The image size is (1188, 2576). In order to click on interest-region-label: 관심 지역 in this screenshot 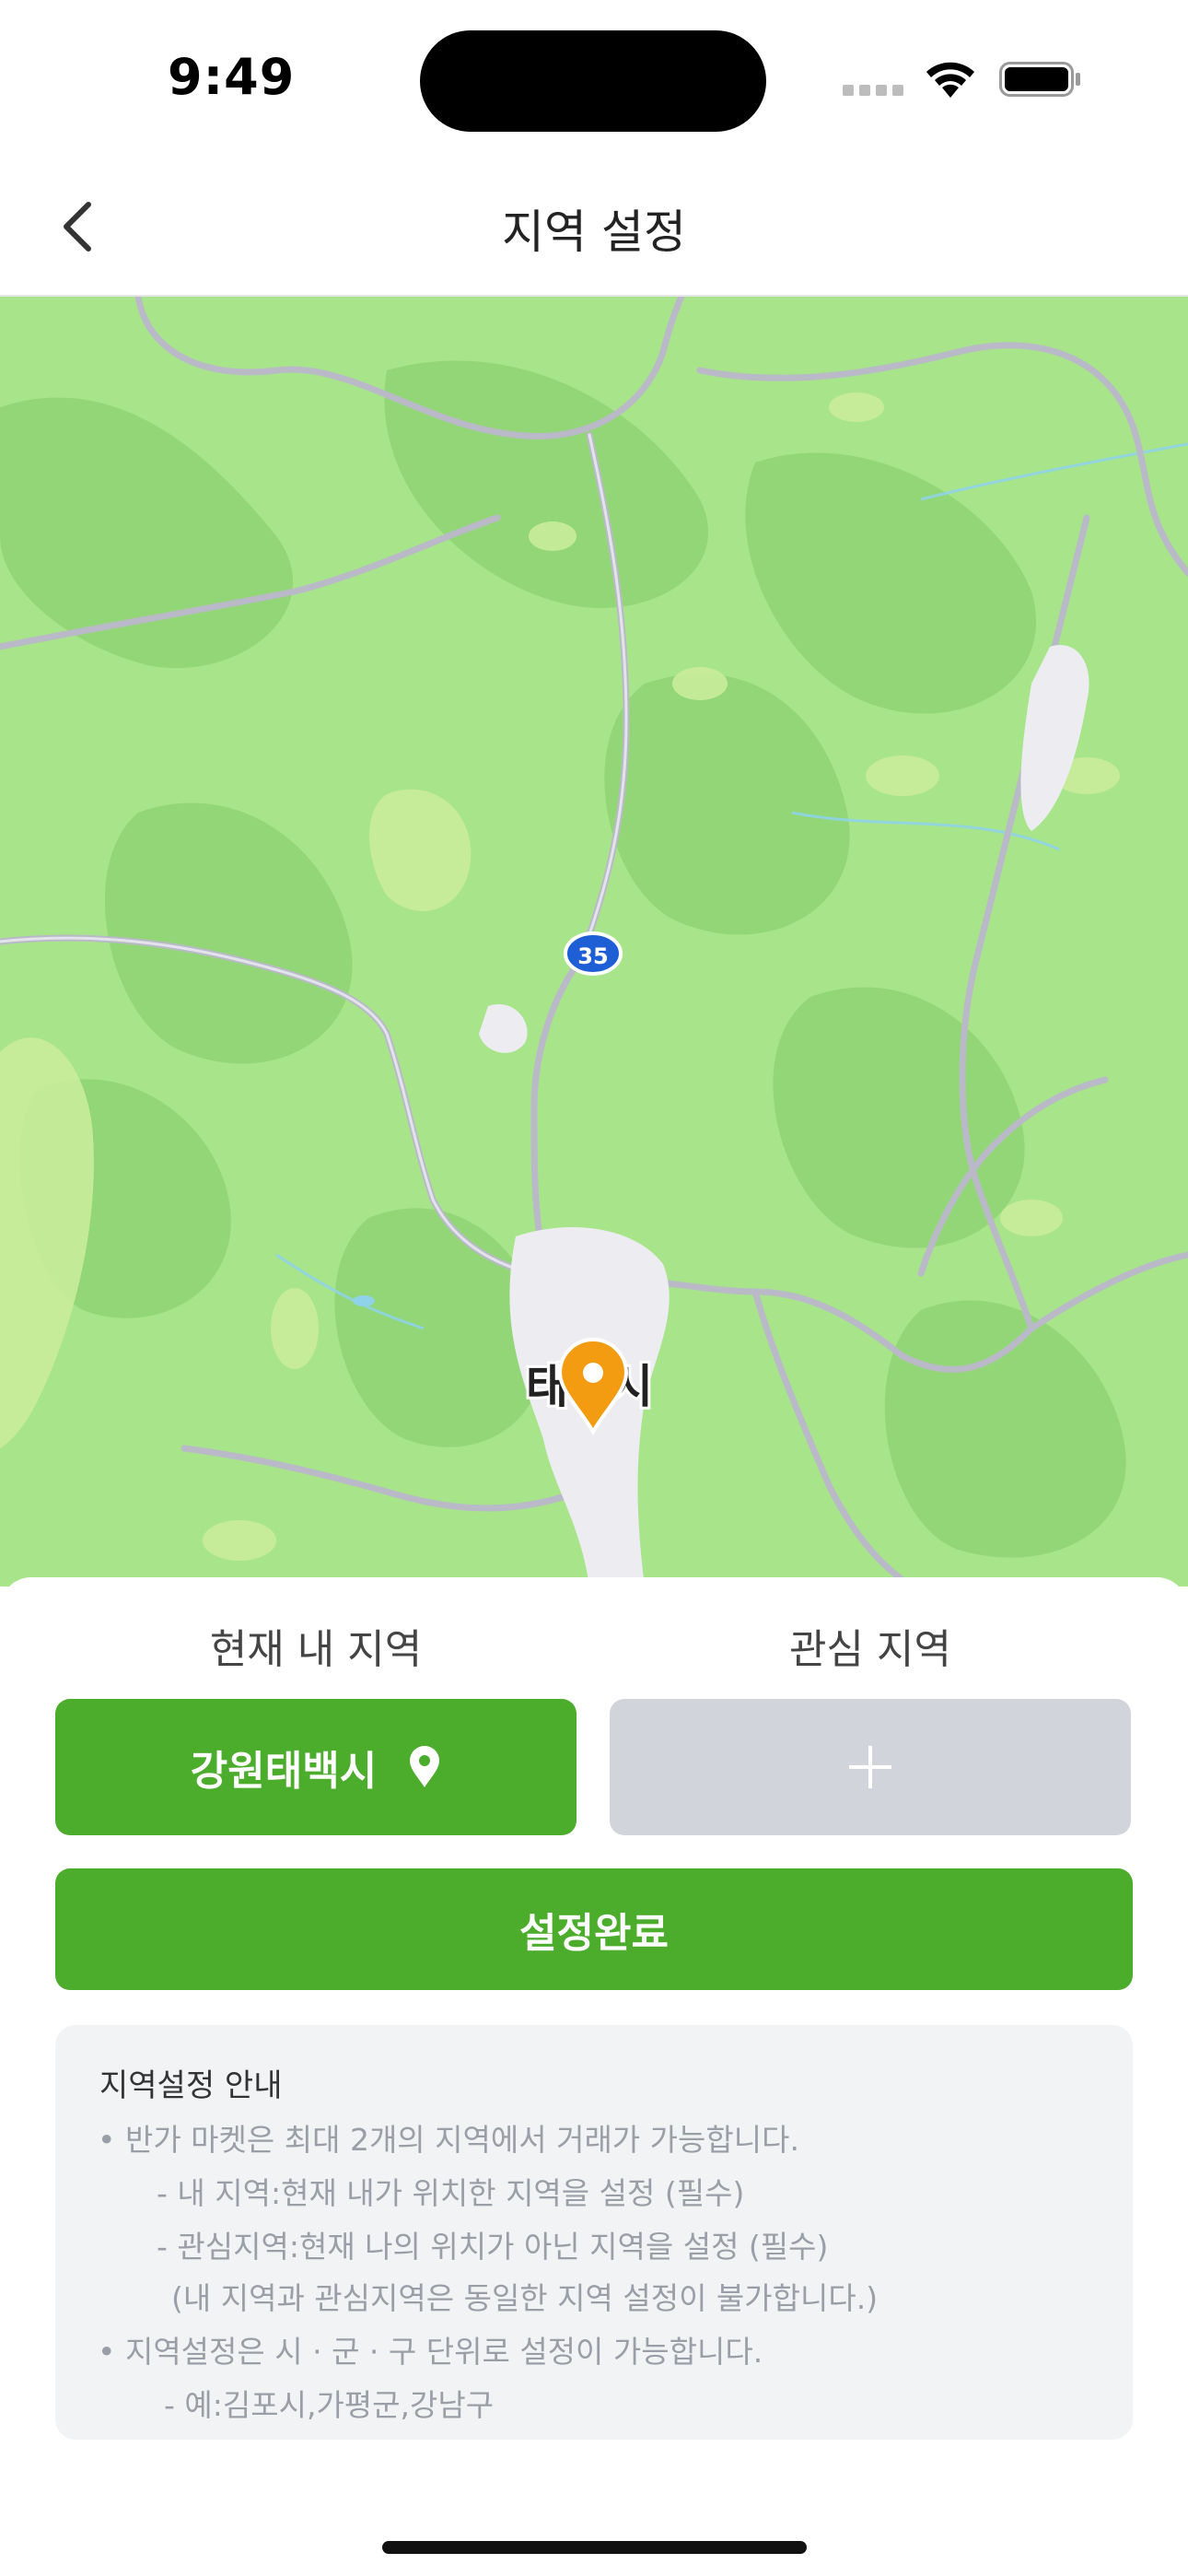, I will do `click(870, 1649)`.